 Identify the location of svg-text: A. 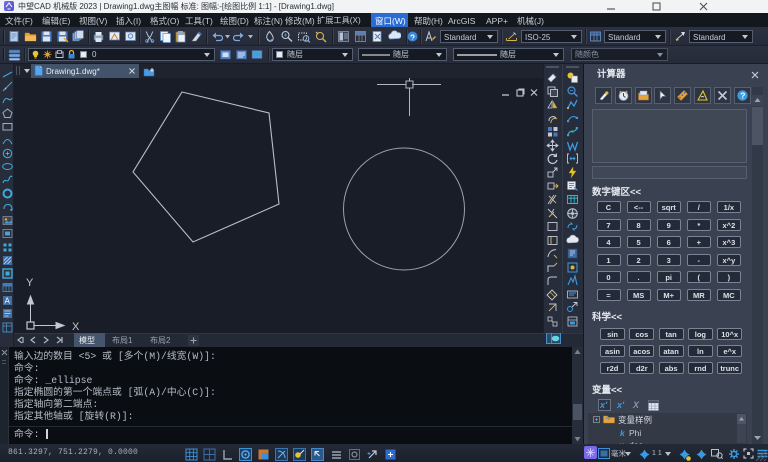
(8, 300).